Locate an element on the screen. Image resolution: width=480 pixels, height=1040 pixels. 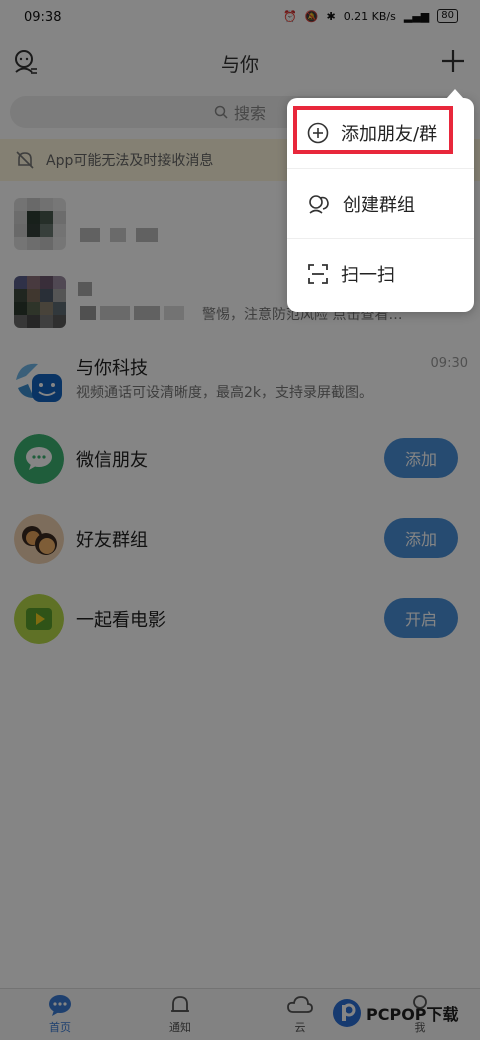
menu-item-create-group: 创建群组 is located at coordinates (380, 203).